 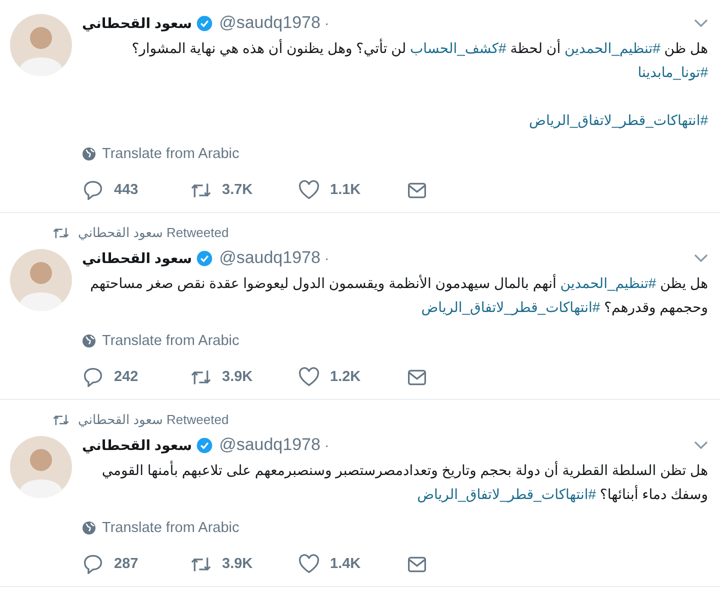 I want to click on tweet-text: هل يظن #تنظيم_الحمدين أنهم بالمال سيهدمون الأنظمة ويقسمون الدول ليعوضوا عقدة نقص صغر مساحتهم, so click(x=398, y=283).